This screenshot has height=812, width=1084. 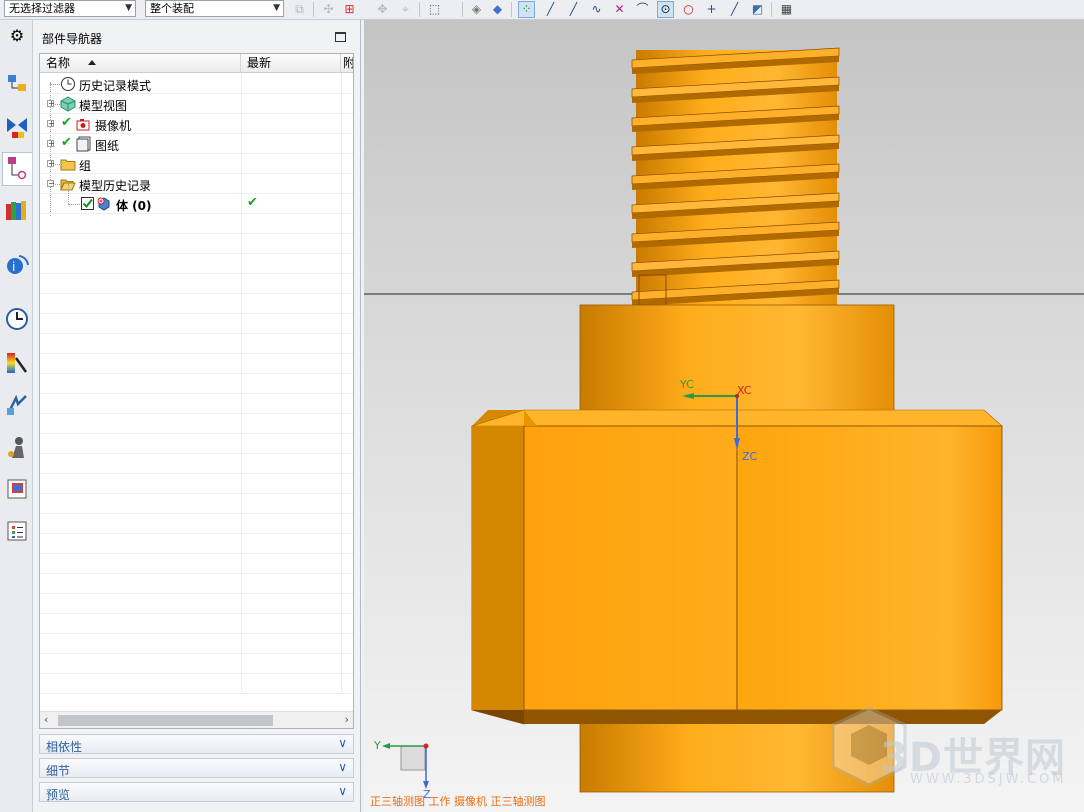 I want to click on group-icon: ✥, so click(x=382, y=9).